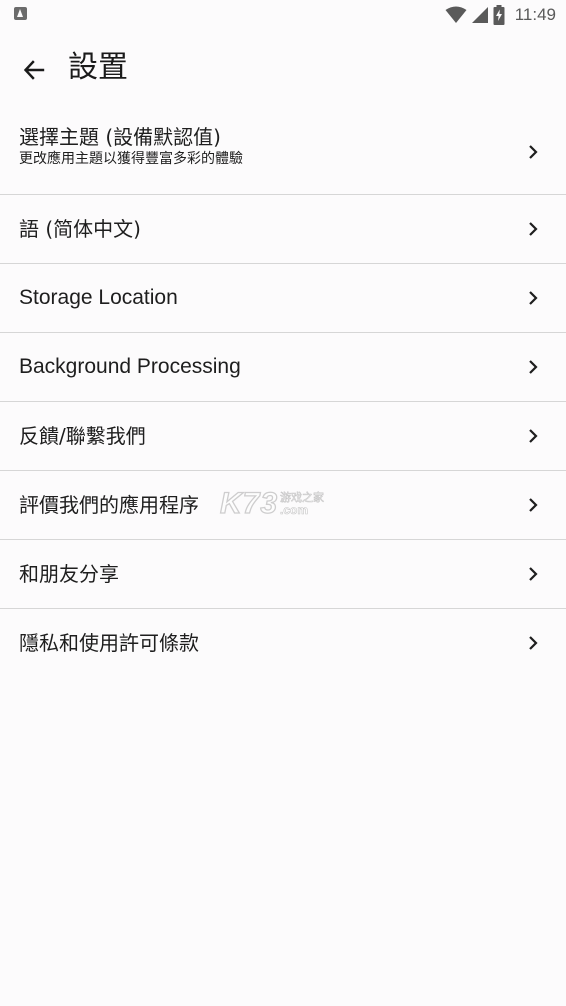 The width and height of the screenshot is (566, 1006). I want to click on theme-title: 選擇主題 (設備默認值), so click(120, 137).